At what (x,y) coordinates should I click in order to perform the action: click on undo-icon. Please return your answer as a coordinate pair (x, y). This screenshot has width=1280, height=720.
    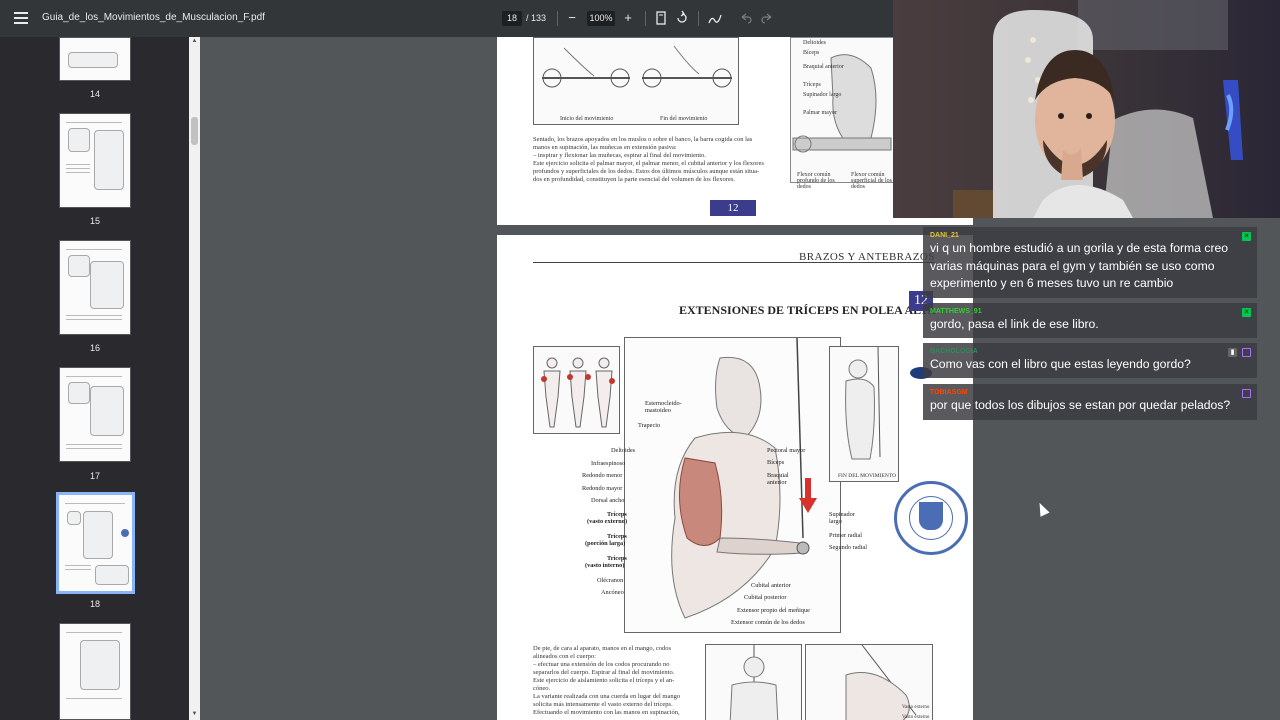
    Looking at the image, I should click on (746, 18).